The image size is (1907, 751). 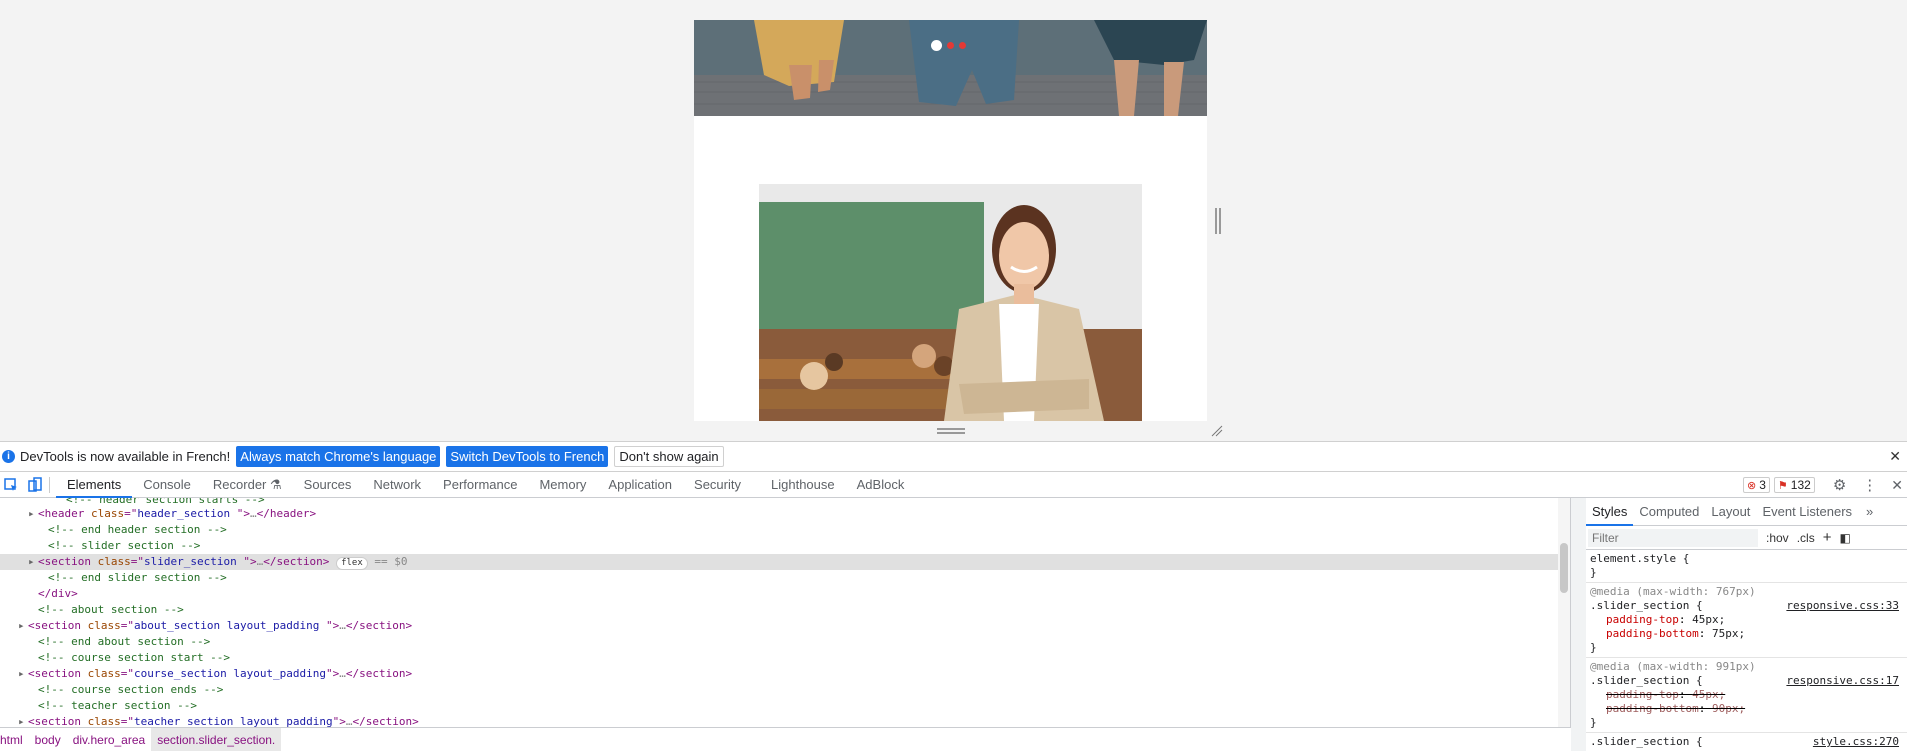 What do you see at coordinates (669, 456) in the screenshot?
I see `dont-show-again-button: Don't show again` at bounding box center [669, 456].